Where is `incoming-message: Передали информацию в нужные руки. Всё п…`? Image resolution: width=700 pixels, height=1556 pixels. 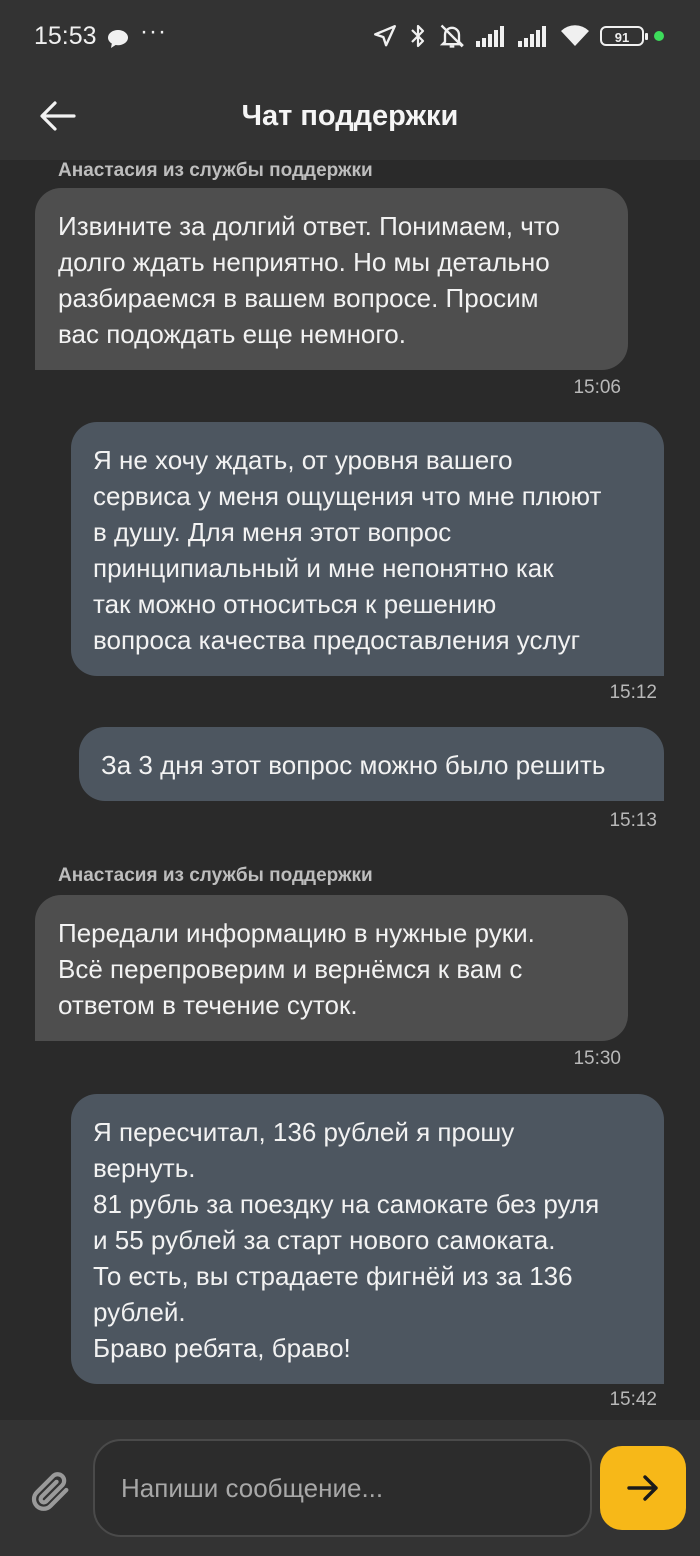
incoming-message: Передали информацию в нужные руки. Всё п… is located at coordinates (331, 968).